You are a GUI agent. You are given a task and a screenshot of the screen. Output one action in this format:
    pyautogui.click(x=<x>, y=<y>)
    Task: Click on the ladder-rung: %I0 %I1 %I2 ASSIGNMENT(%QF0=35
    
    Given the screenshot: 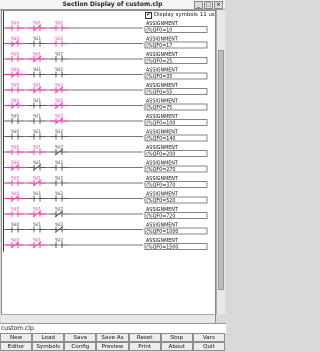 What is the action you would take?
    pyautogui.click(x=105, y=73)
    